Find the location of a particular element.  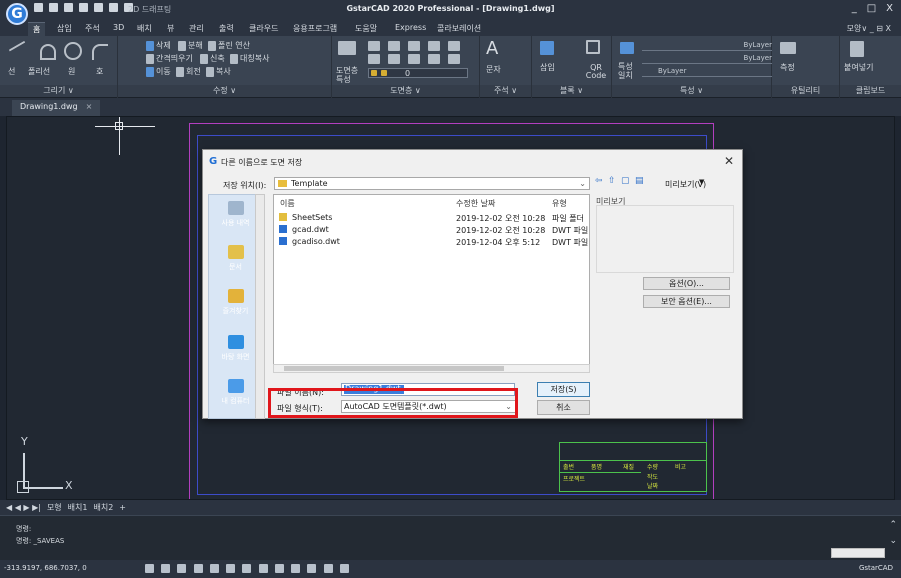

copy-label: 복사 is located at coordinates (223, 71).